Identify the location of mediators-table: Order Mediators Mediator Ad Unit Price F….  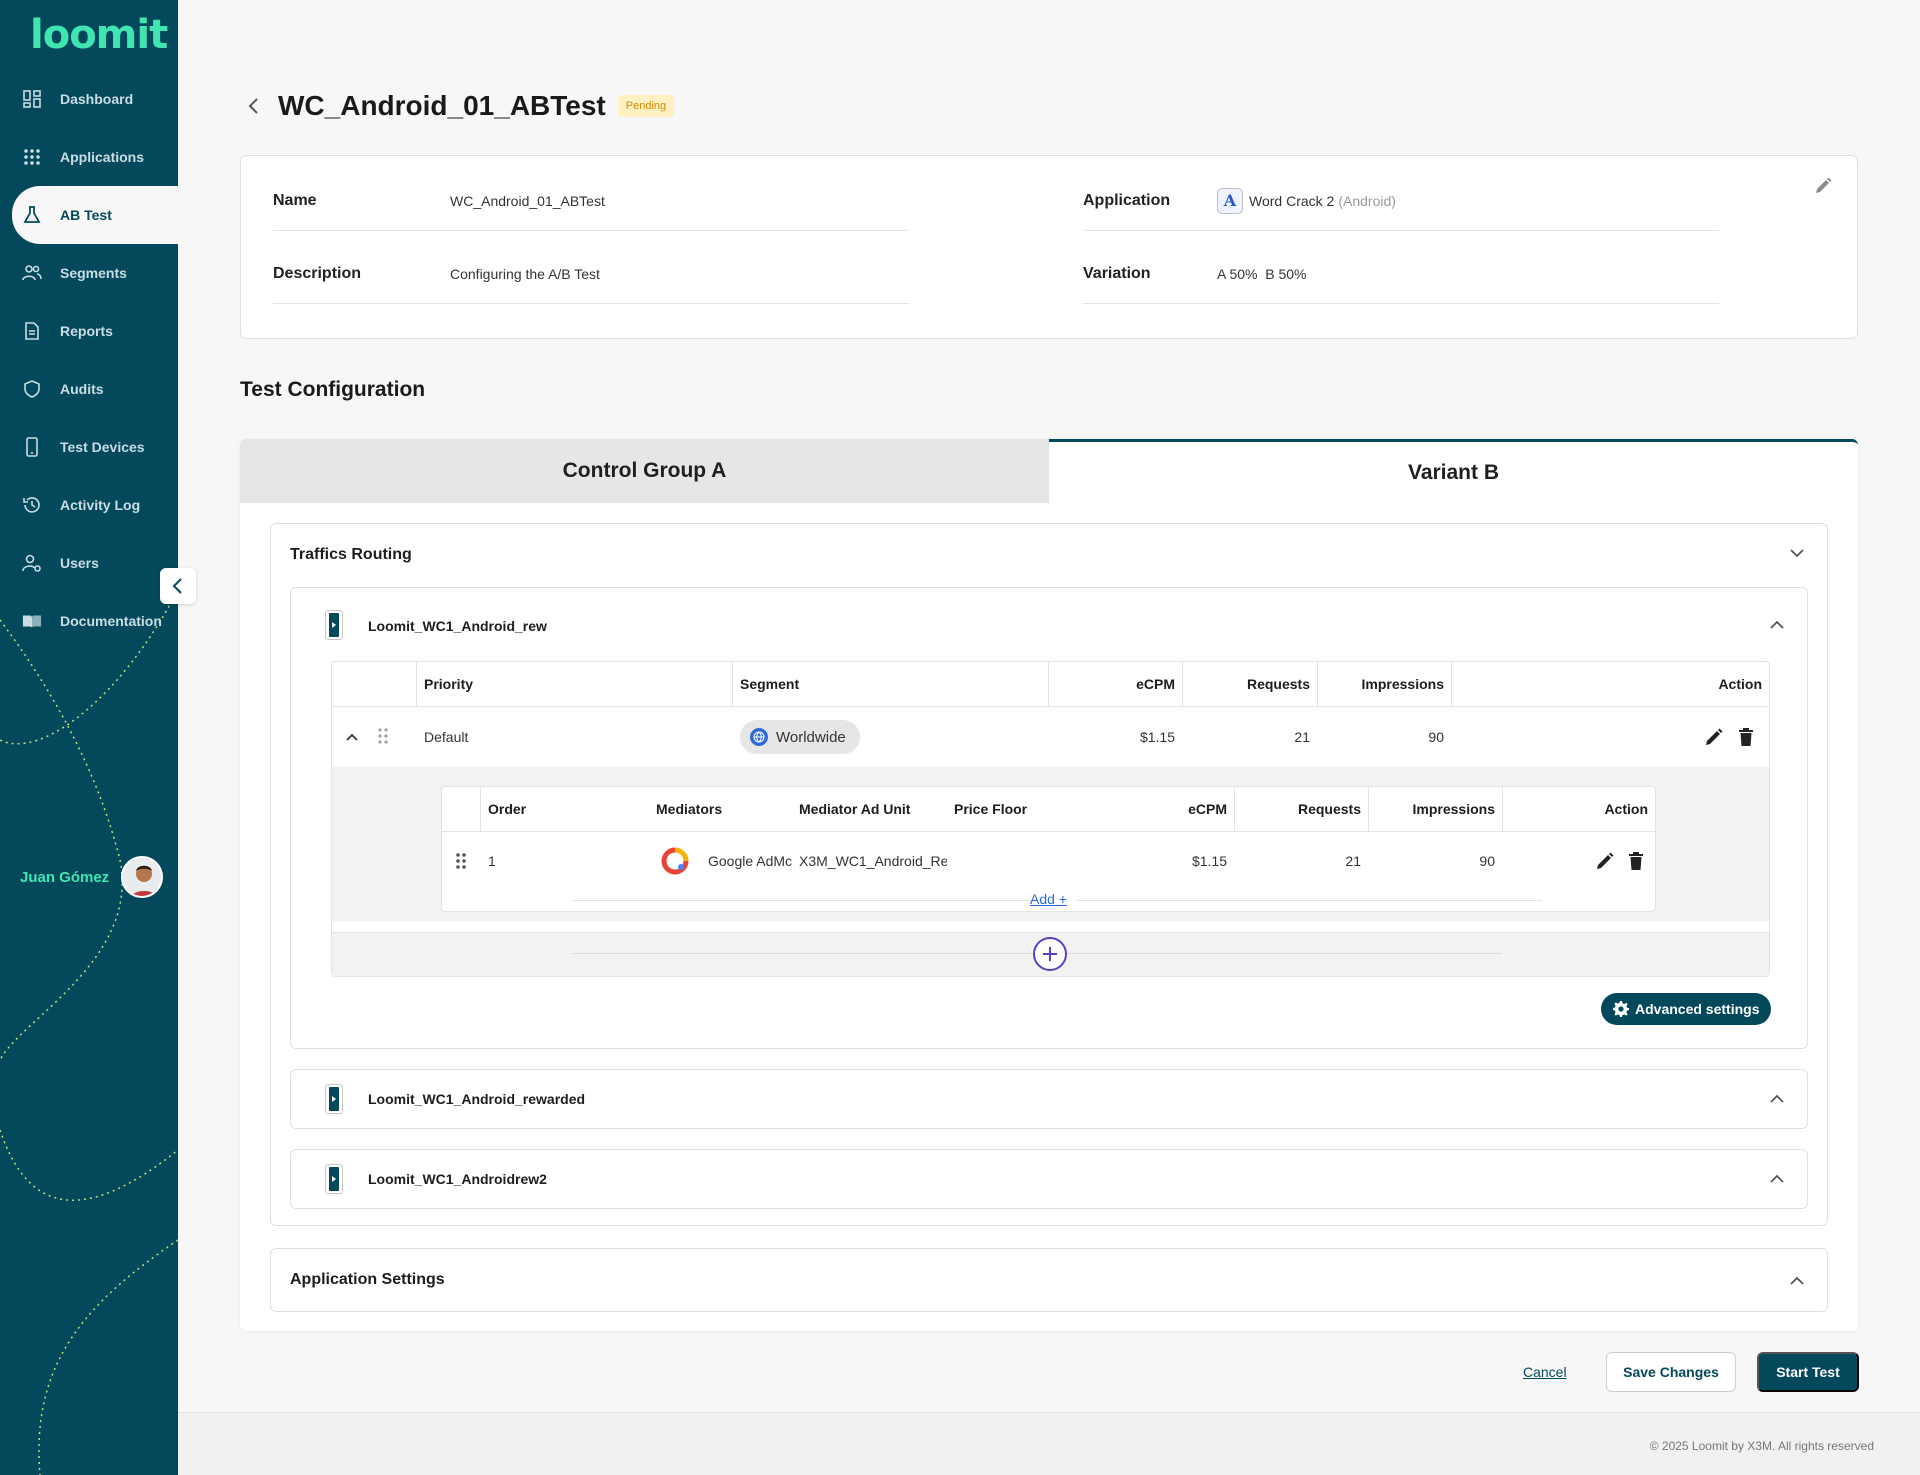
(1048, 849).